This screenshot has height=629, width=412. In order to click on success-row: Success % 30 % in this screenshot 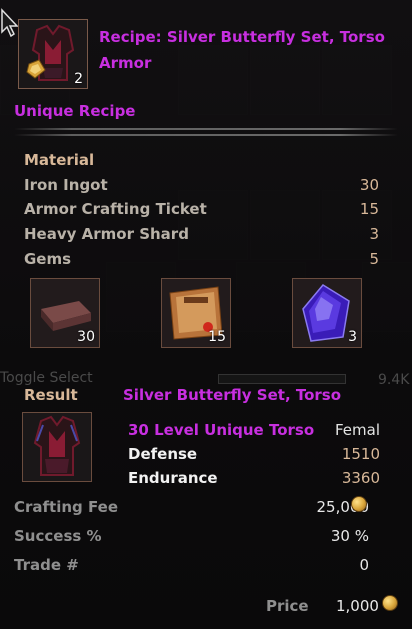, I will do `click(191, 538)`.